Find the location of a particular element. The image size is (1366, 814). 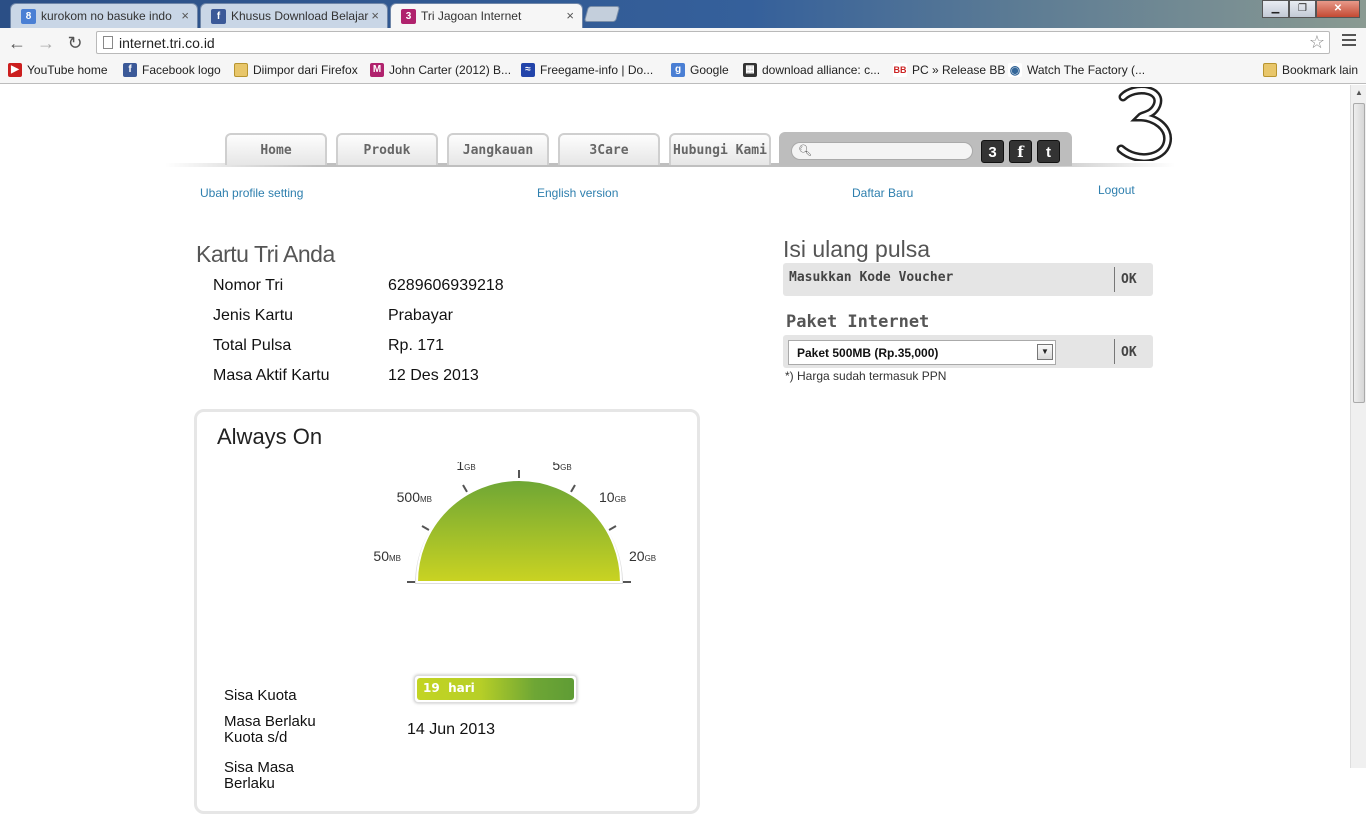

bookmark-label: Facebook logo is located at coordinates (181, 70).